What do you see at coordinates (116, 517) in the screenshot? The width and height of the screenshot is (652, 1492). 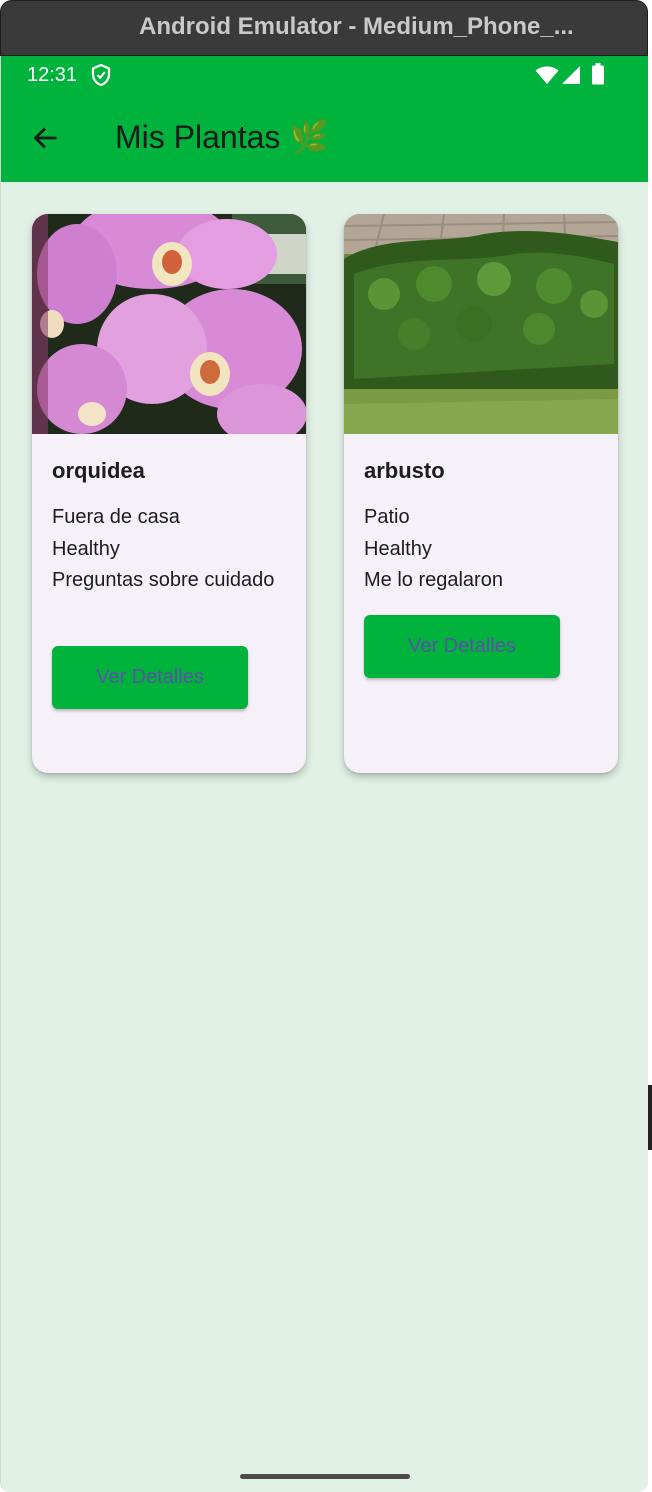 I see `plant-location: Fuera de casa` at bounding box center [116, 517].